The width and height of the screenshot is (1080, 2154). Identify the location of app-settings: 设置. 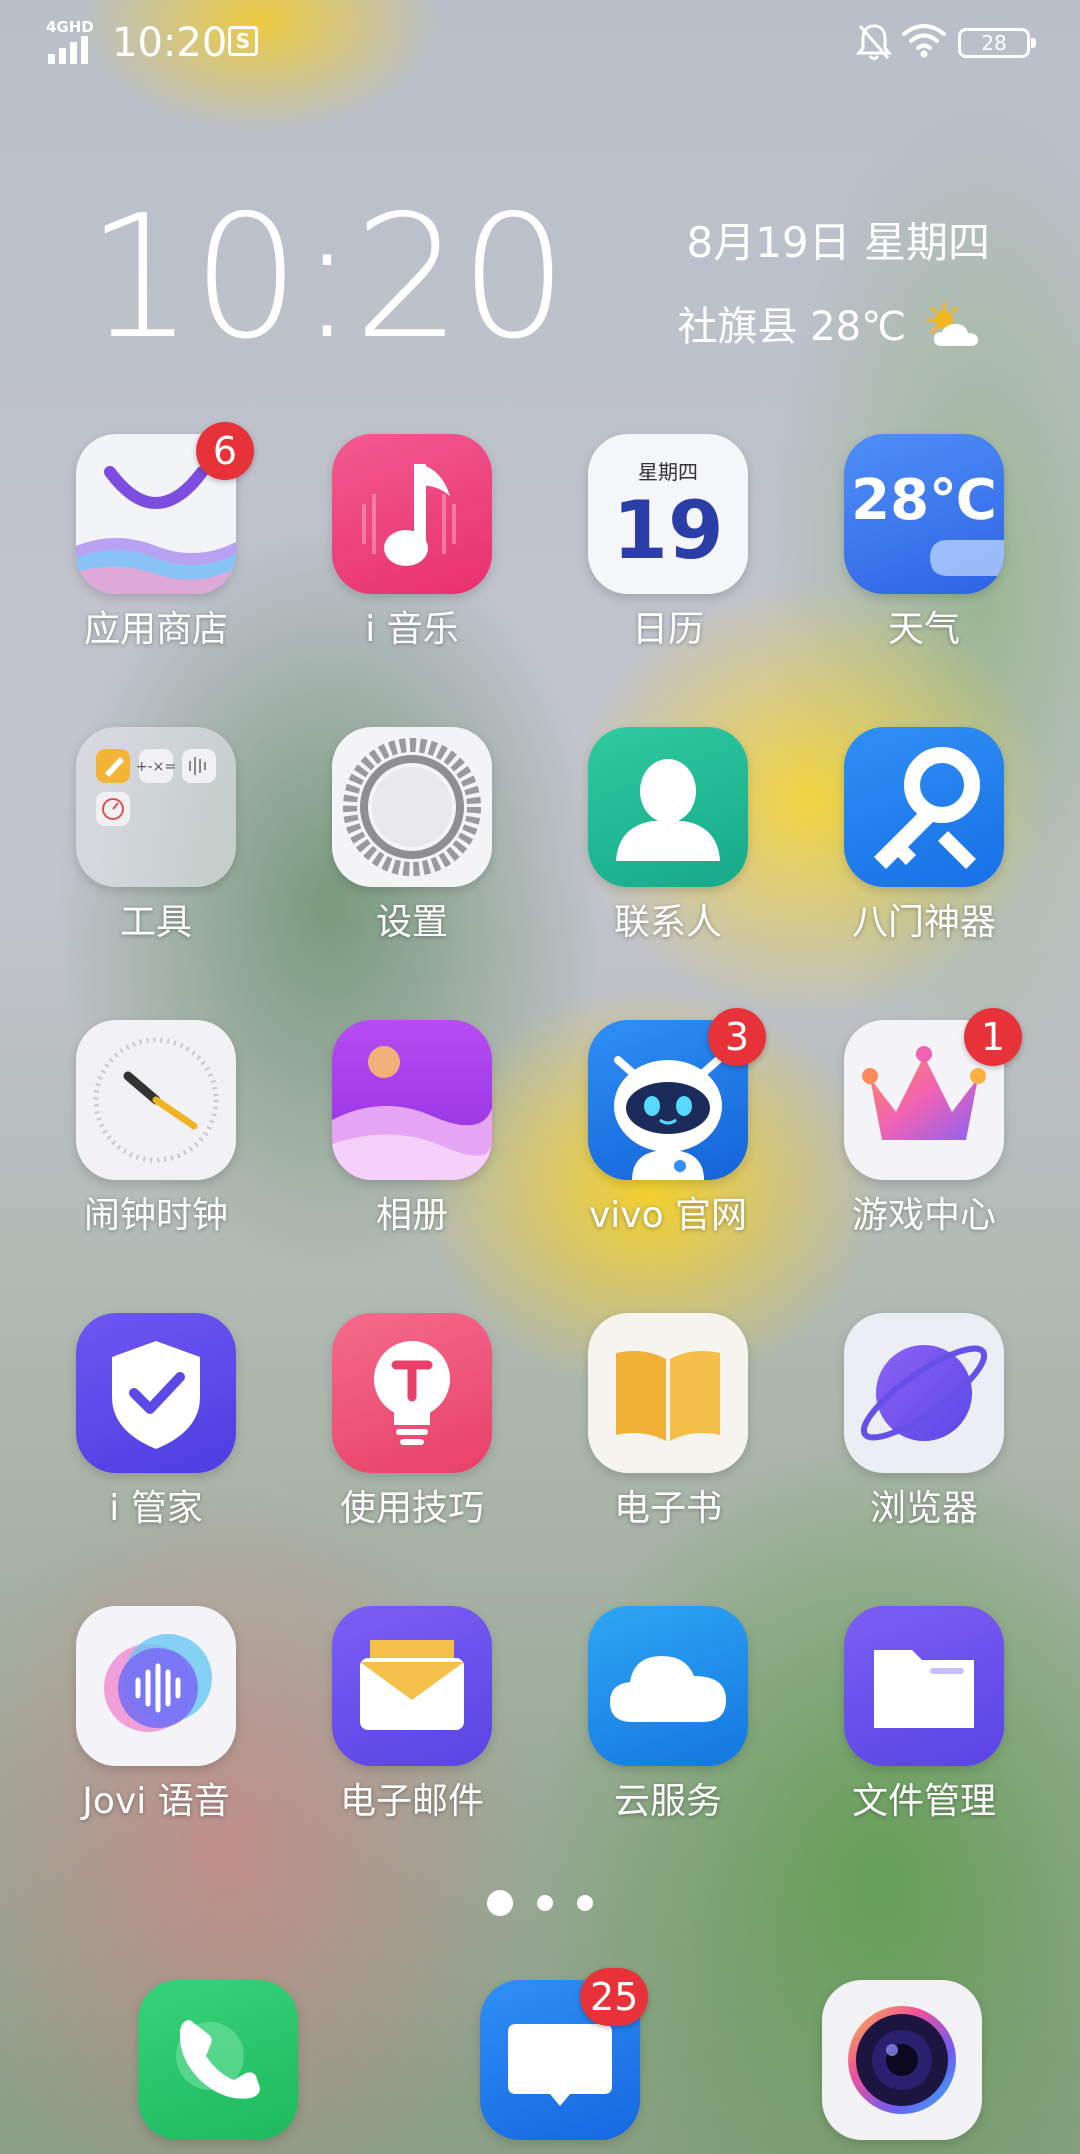
(412, 836).